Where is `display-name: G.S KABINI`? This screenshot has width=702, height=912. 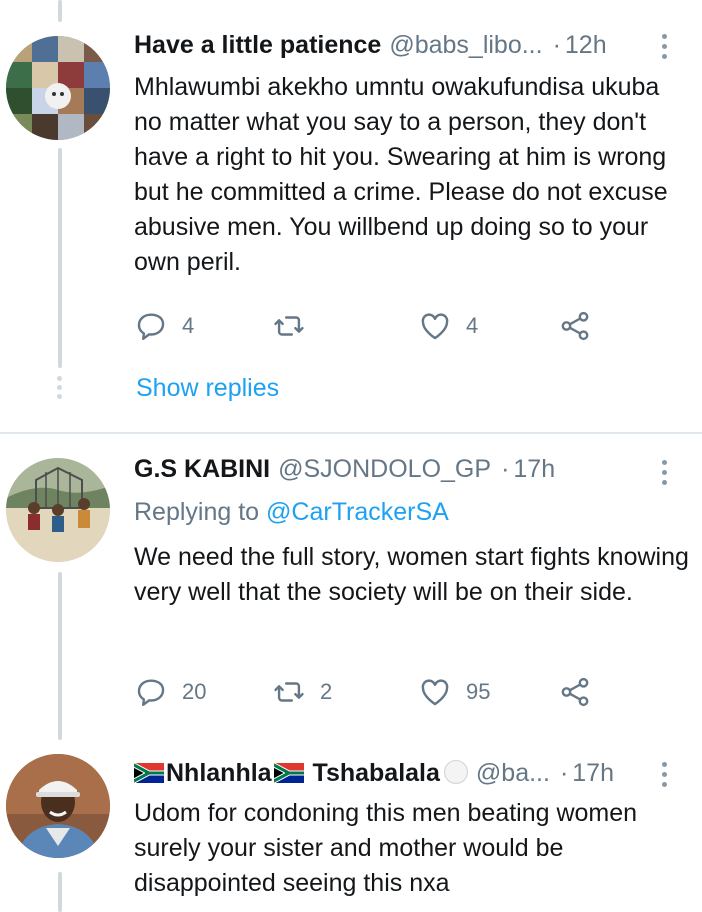
display-name: G.S KABINI is located at coordinates (202, 469).